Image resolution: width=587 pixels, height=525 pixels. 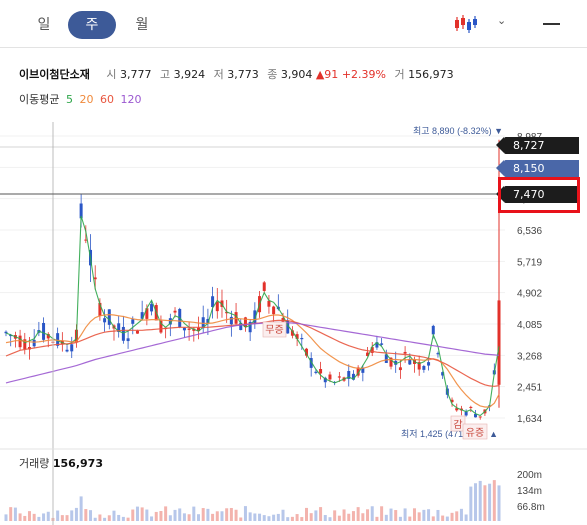 What do you see at coordinates (529, 294) in the screenshot?
I see `y-tick-label: 4,902` at bounding box center [529, 294].